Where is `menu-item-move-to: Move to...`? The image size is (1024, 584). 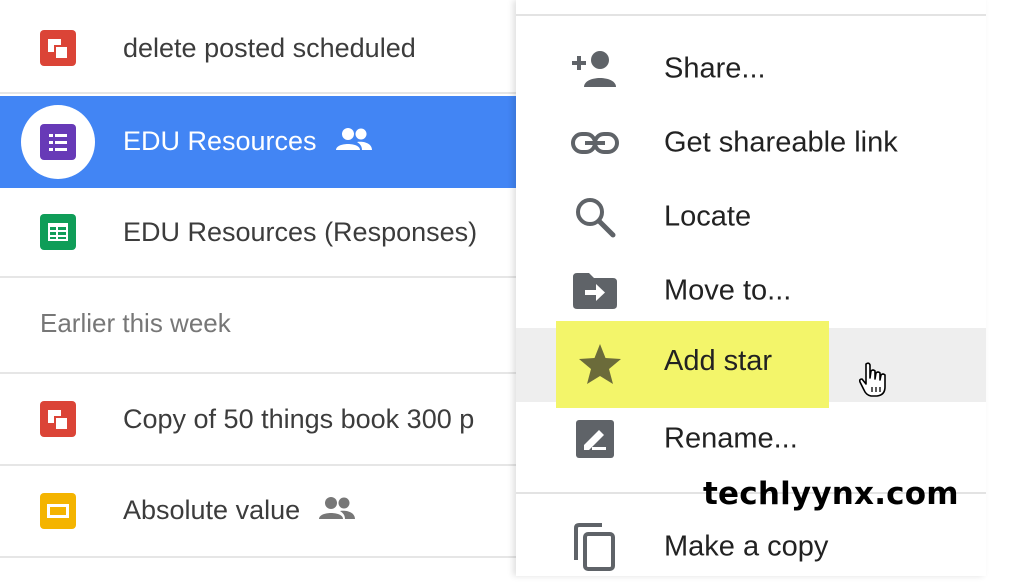 menu-item-move-to: Move to... is located at coordinates (751, 291).